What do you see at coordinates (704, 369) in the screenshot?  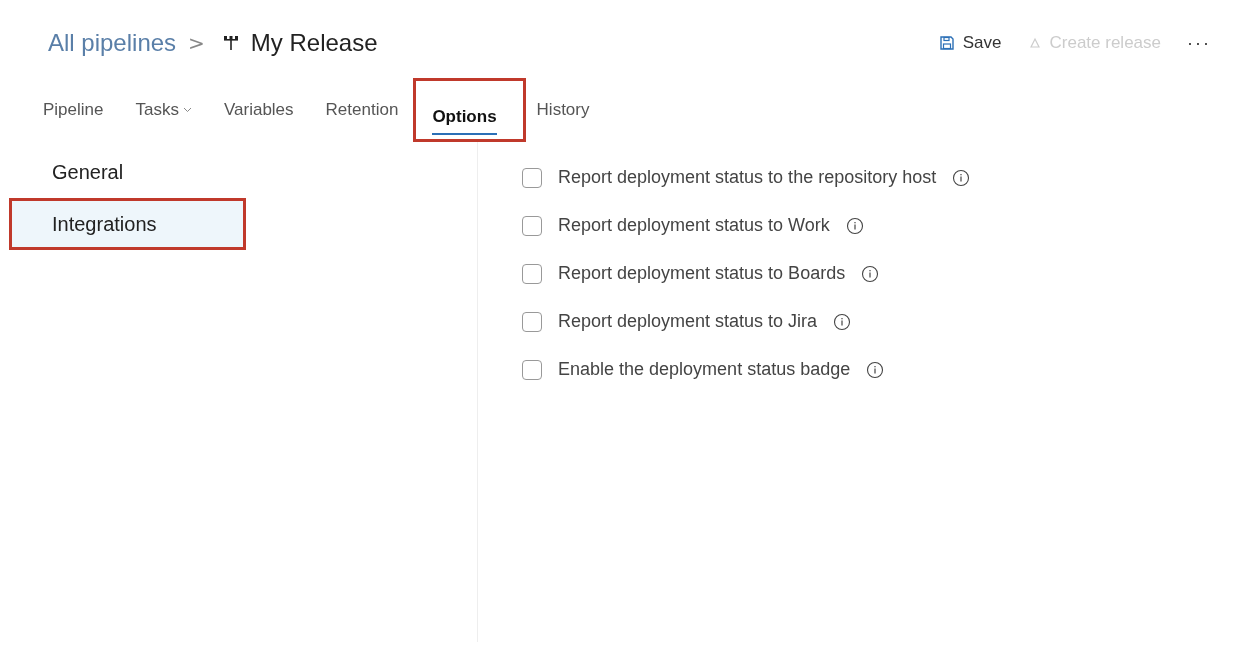 I see `option-label: Enable the deployment status badge` at bounding box center [704, 369].